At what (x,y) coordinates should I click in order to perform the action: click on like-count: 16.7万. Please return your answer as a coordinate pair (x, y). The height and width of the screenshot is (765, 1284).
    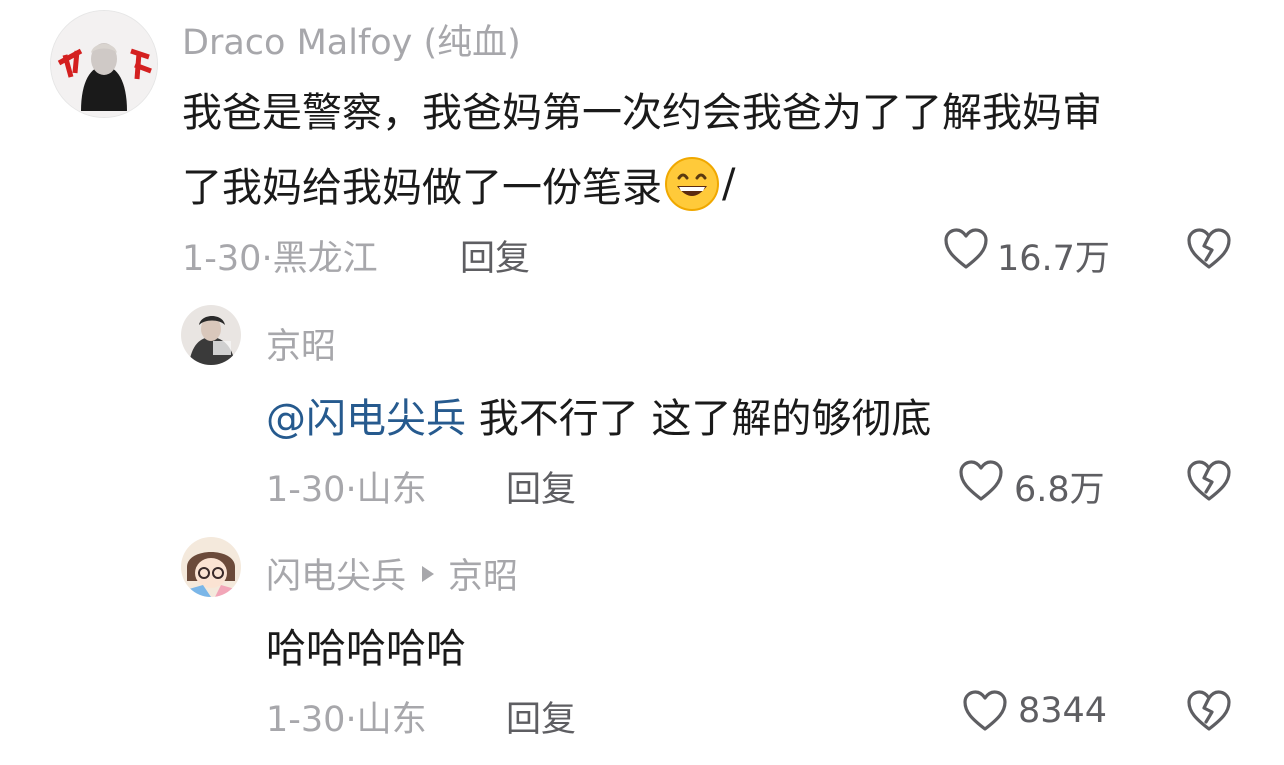
    Looking at the image, I should click on (1053, 259).